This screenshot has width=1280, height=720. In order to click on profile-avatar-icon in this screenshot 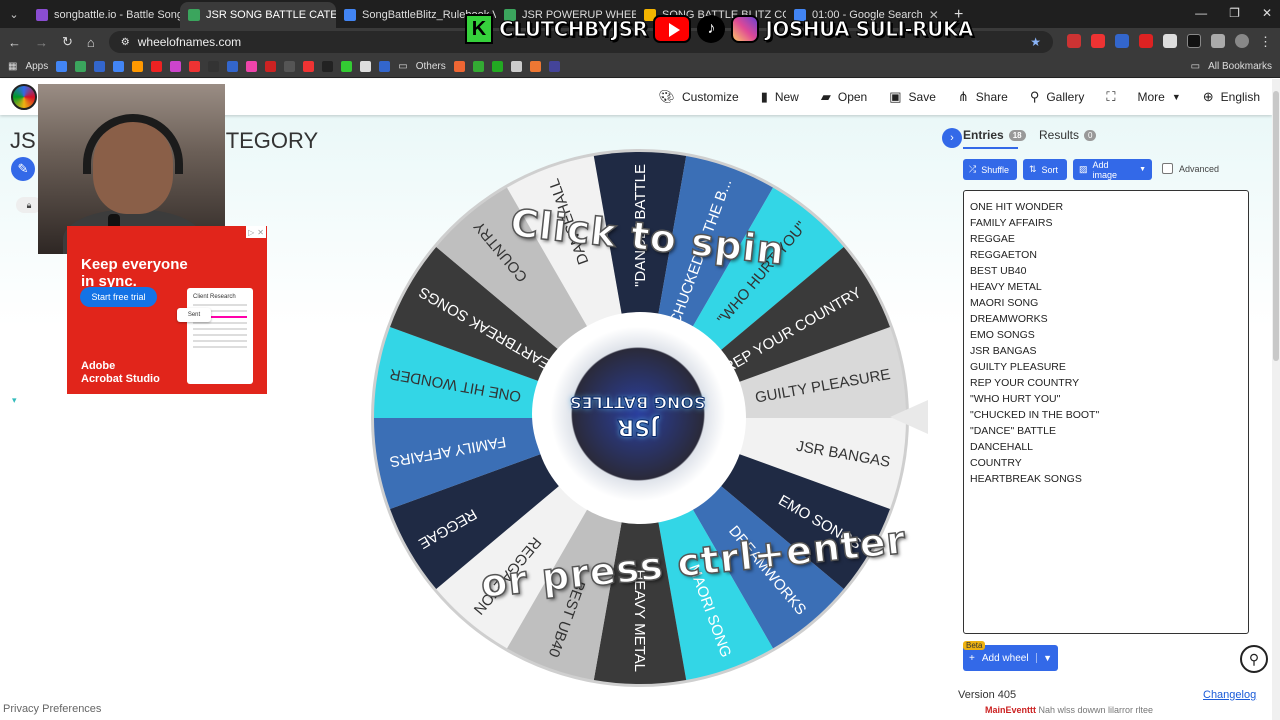, I will do `click(1242, 41)`.